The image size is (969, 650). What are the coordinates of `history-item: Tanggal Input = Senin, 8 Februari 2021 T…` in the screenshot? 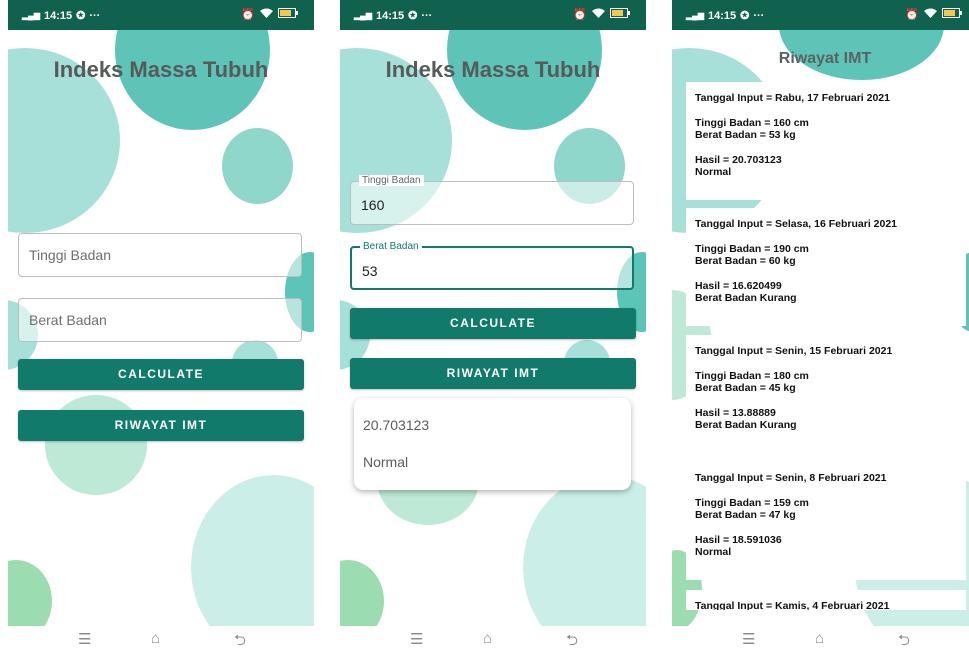 It's located at (826, 521).